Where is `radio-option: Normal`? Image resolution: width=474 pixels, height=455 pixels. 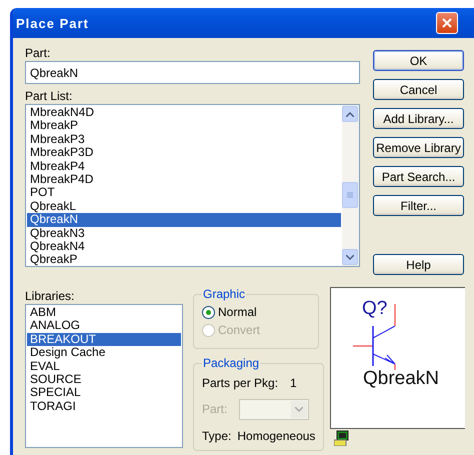
radio-option: Normal is located at coordinates (256, 312).